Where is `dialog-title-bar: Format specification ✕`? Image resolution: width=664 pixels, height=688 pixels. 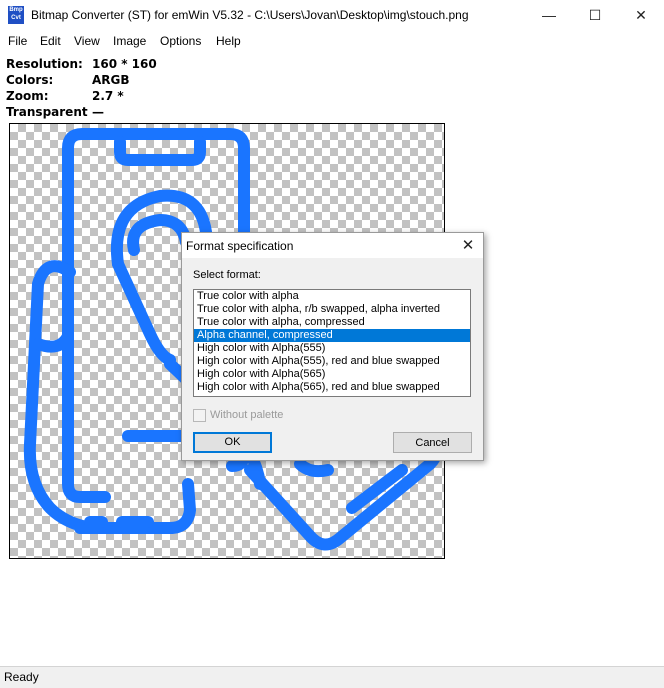 dialog-title-bar: Format specification ✕ is located at coordinates (332, 245).